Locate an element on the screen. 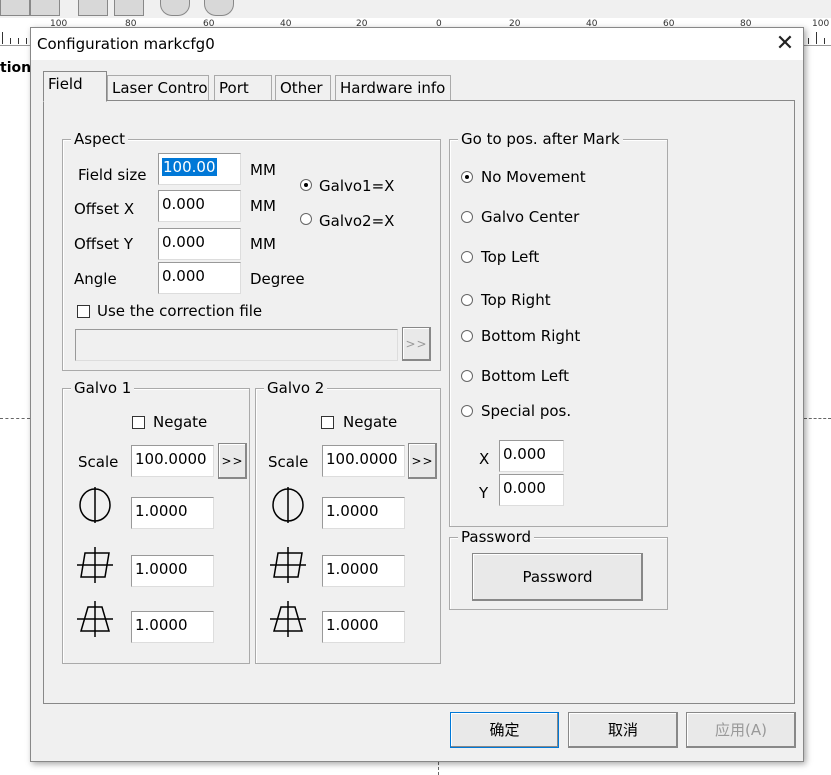  offset-x-label: Offset X is located at coordinates (104, 209).